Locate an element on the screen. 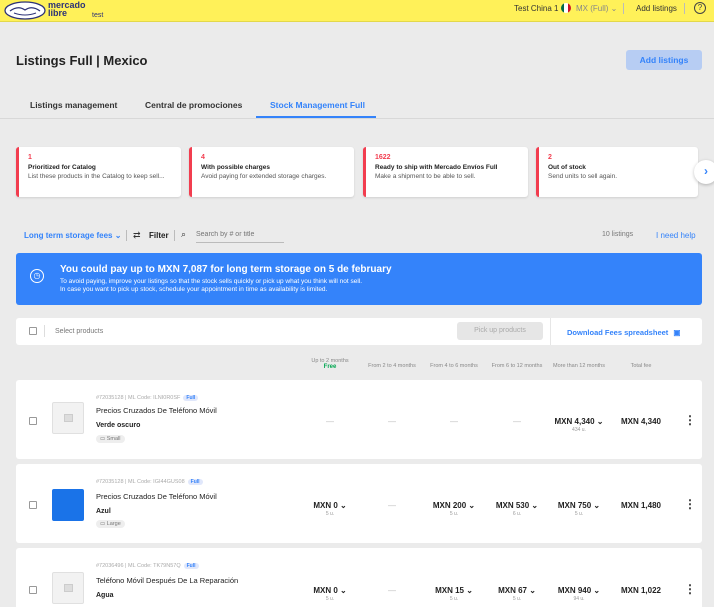  card-title: With possible charges is located at coordinates (235, 167).